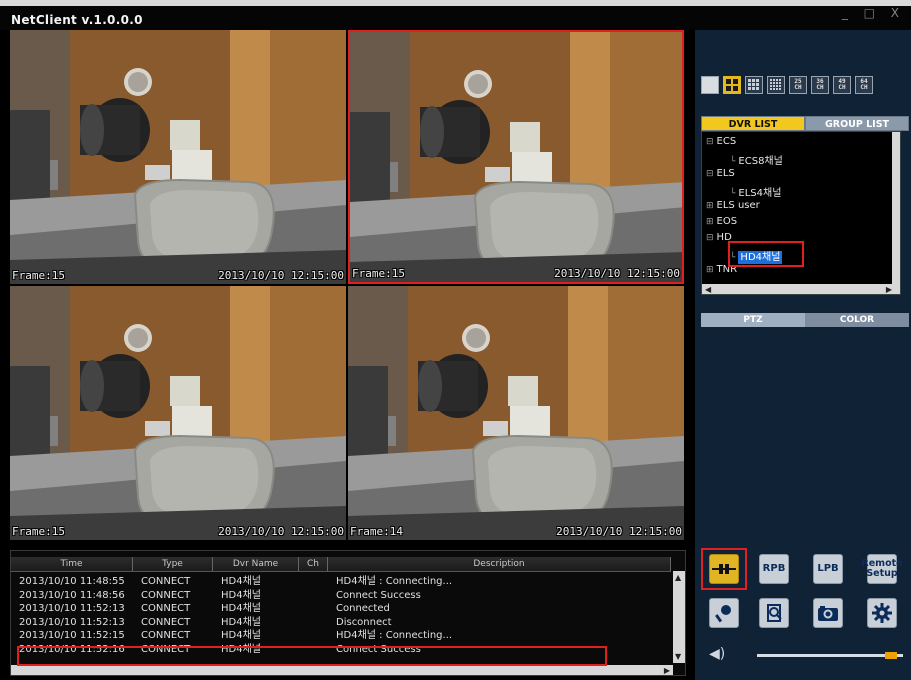 Image resolution: width=911 pixels, height=680 pixels. I want to click on camera-icon, so click(828, 613).